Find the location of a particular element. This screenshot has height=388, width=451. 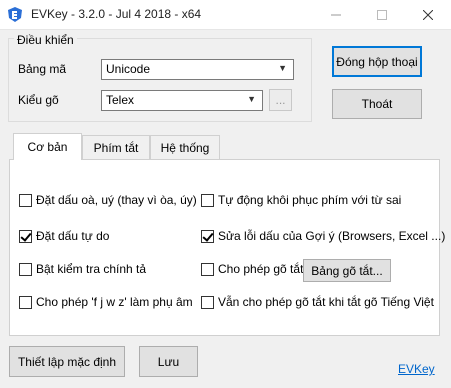

close-dialog-button: Đóng hộp thoại is located at coordinates (377, 61).